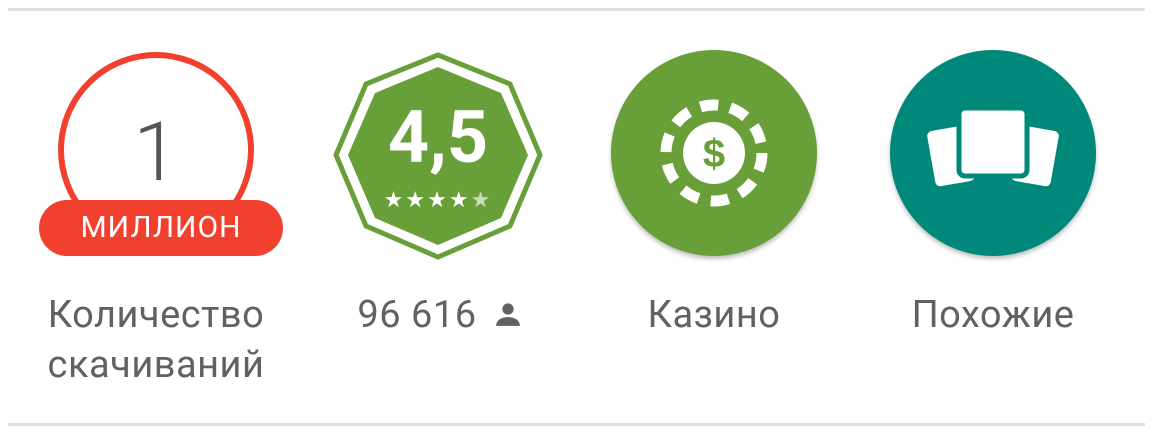 The image size is (1153, 434). I want to click on category-badge: $ Казино, so click(717, 220).